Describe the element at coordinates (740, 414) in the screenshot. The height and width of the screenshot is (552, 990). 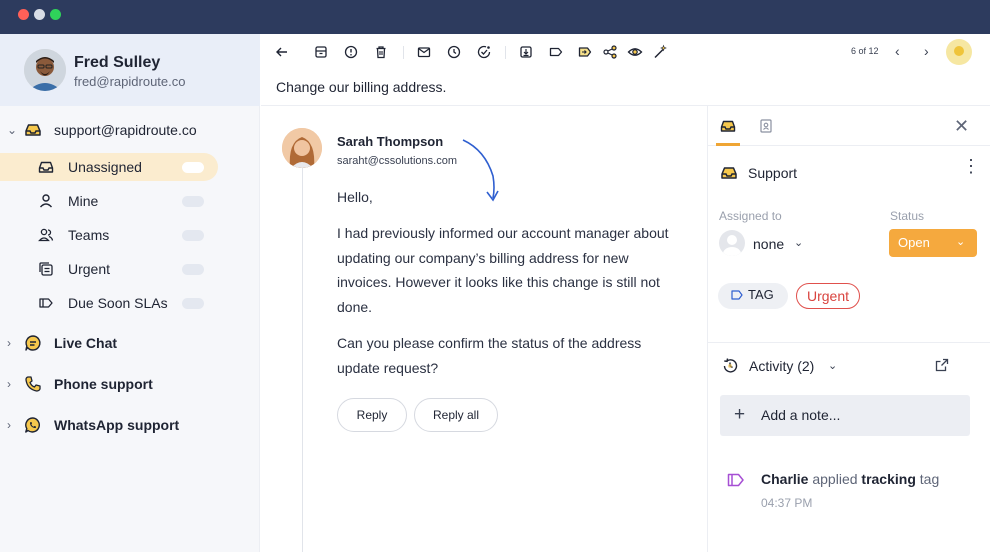
I see `plus-icon: +` at that location.